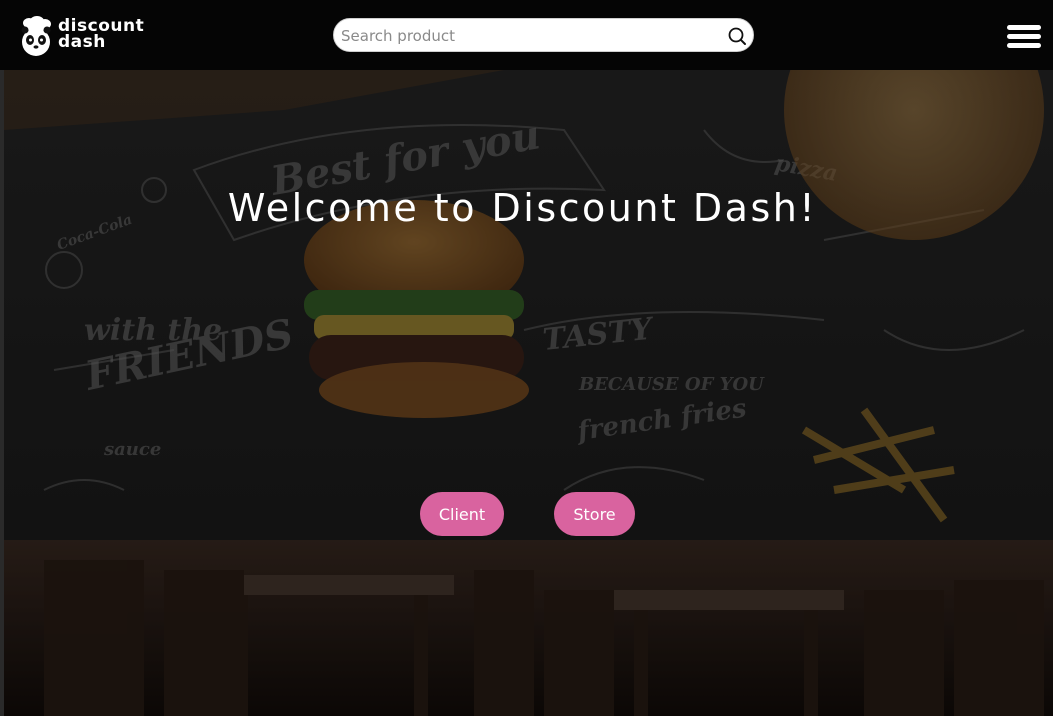 This screenshot has height=716, width=1053. What do you see at coordinates (82, 42) in the screenshot?
I see `logo-line-2: dash` at bounding box center [82, 42].